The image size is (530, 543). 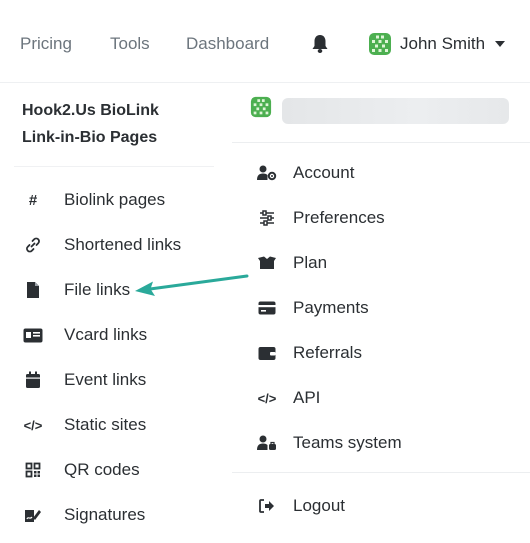 I want to click on calendar-icon, so click(x=33, y=380).